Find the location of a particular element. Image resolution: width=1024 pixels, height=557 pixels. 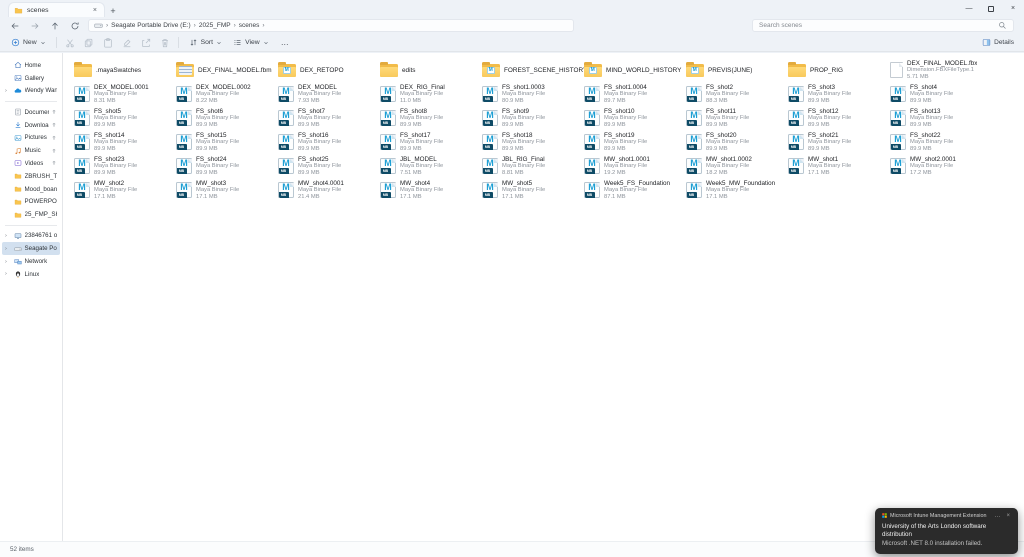

file-item: M MB FS_shot21 Maya Binary File 89.9 MB is located at coordinates (839, 142).